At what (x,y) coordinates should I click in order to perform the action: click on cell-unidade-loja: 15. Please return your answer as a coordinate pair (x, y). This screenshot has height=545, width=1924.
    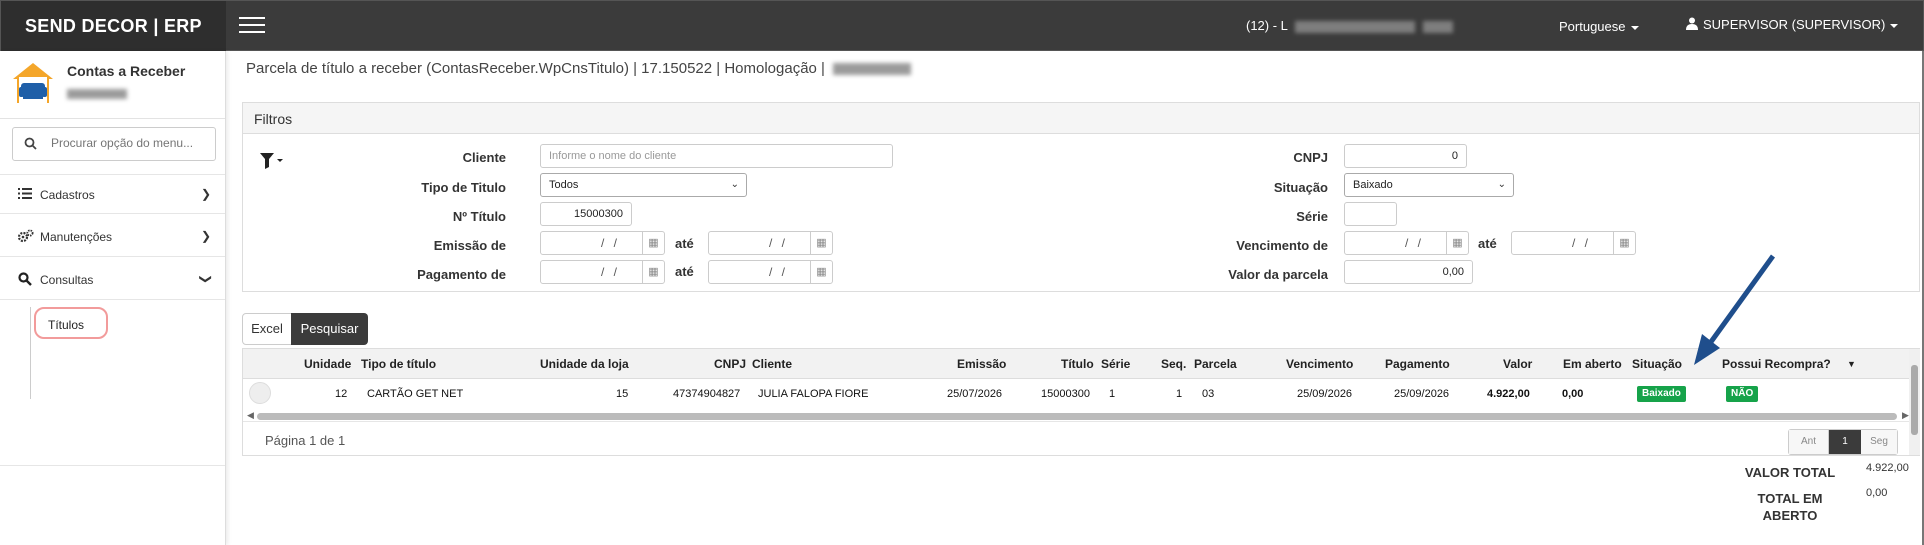
    Looking at the image, I should click on (622, 394).